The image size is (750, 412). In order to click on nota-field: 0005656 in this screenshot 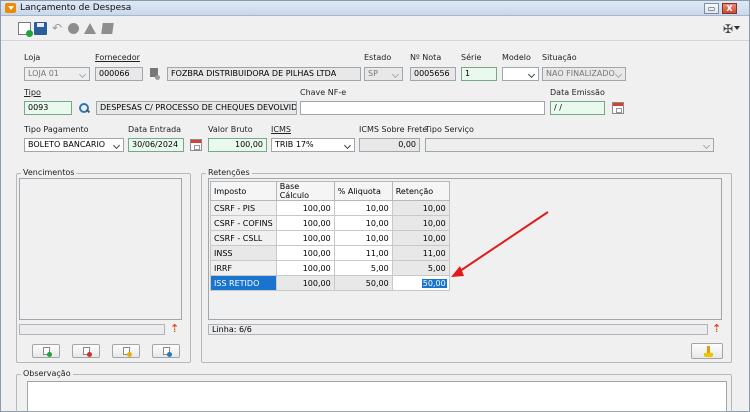, I will do `click(433, 74)`.